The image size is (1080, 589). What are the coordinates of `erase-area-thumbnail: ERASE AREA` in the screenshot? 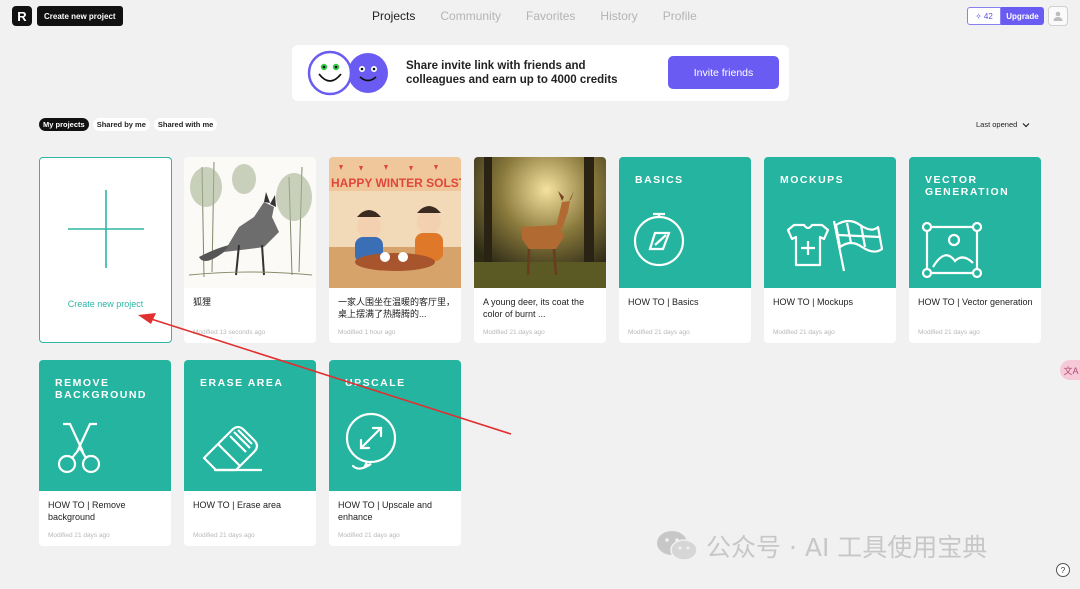 It's located at (250, 425).